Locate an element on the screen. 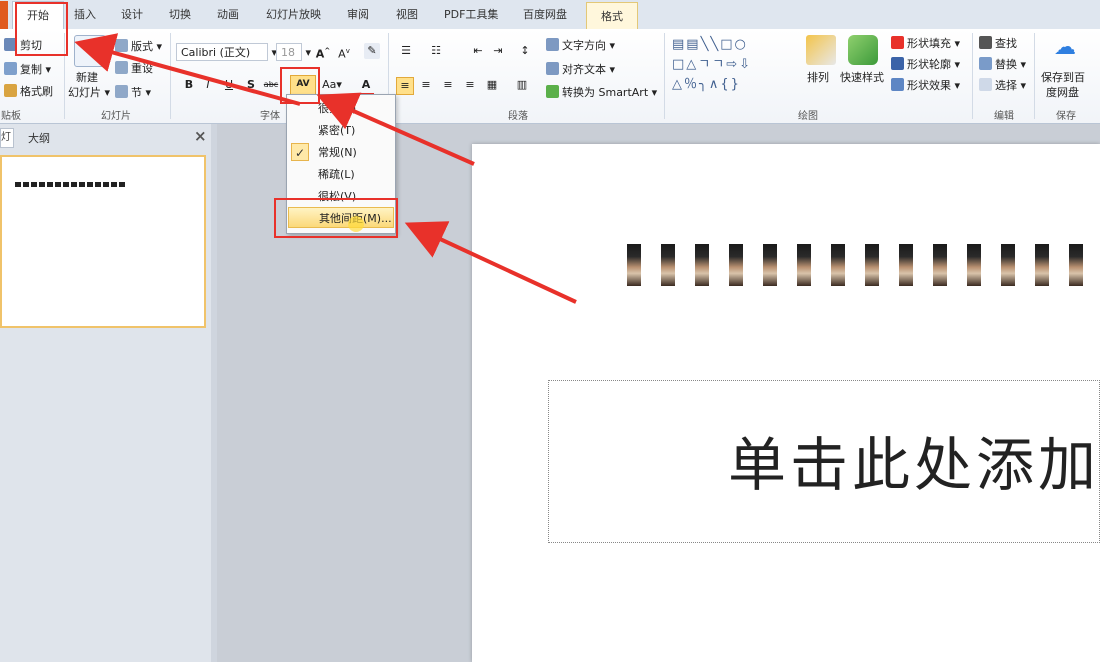 This screenshot has width=1100, height=662. arrow-to-spacing-button is located at coordinates (395, 129).